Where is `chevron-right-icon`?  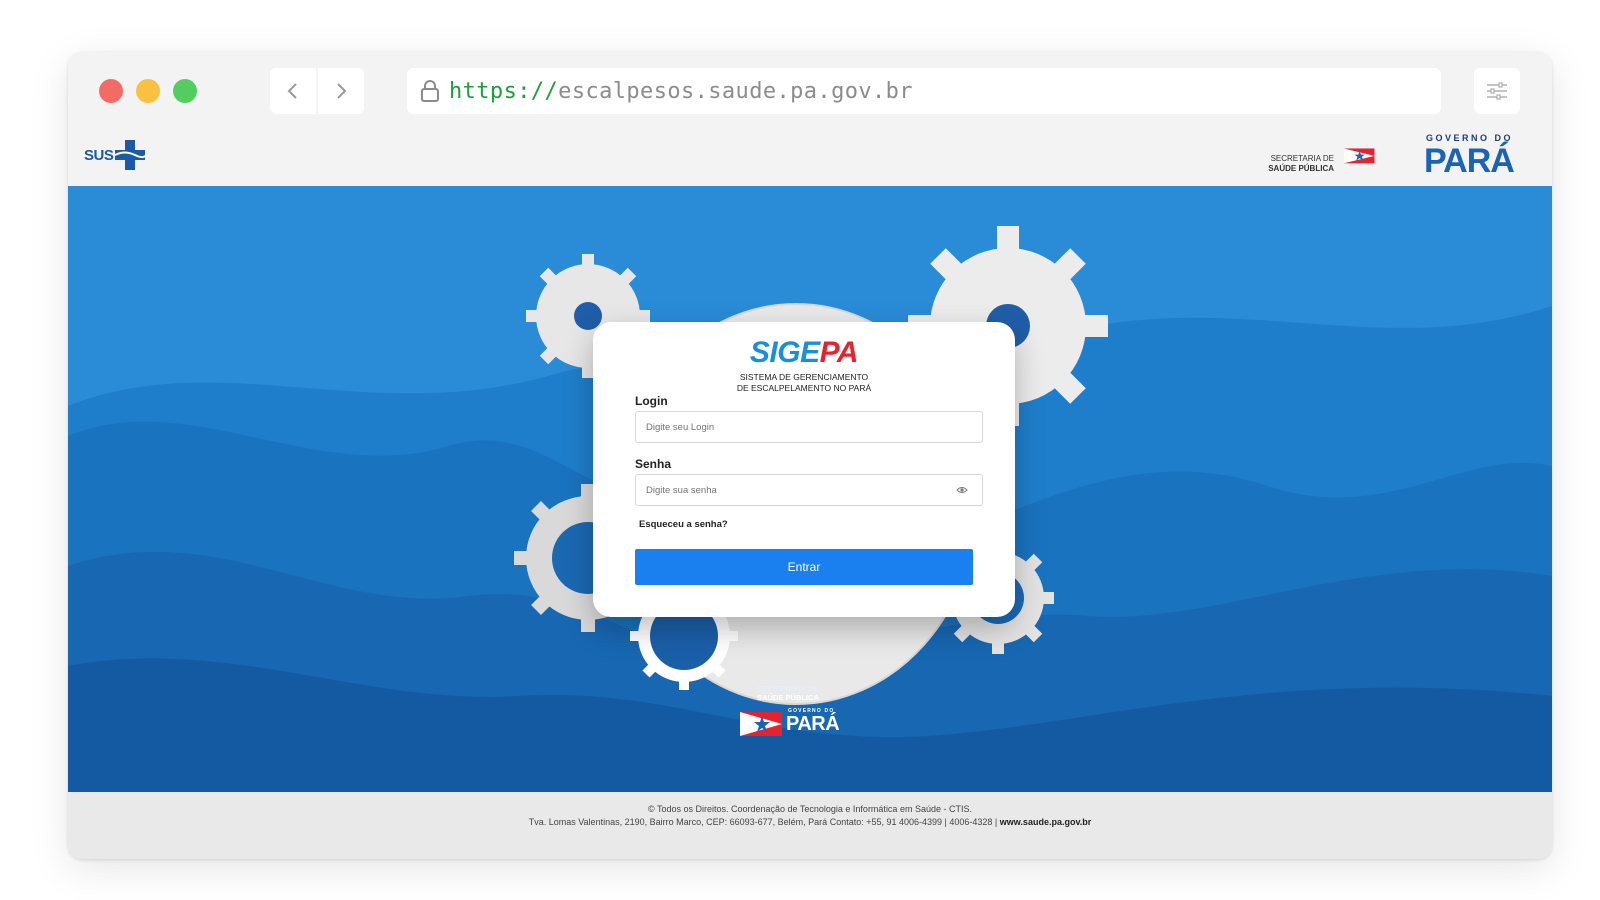
chevron-right-icon is located at coordinates (342, 91).